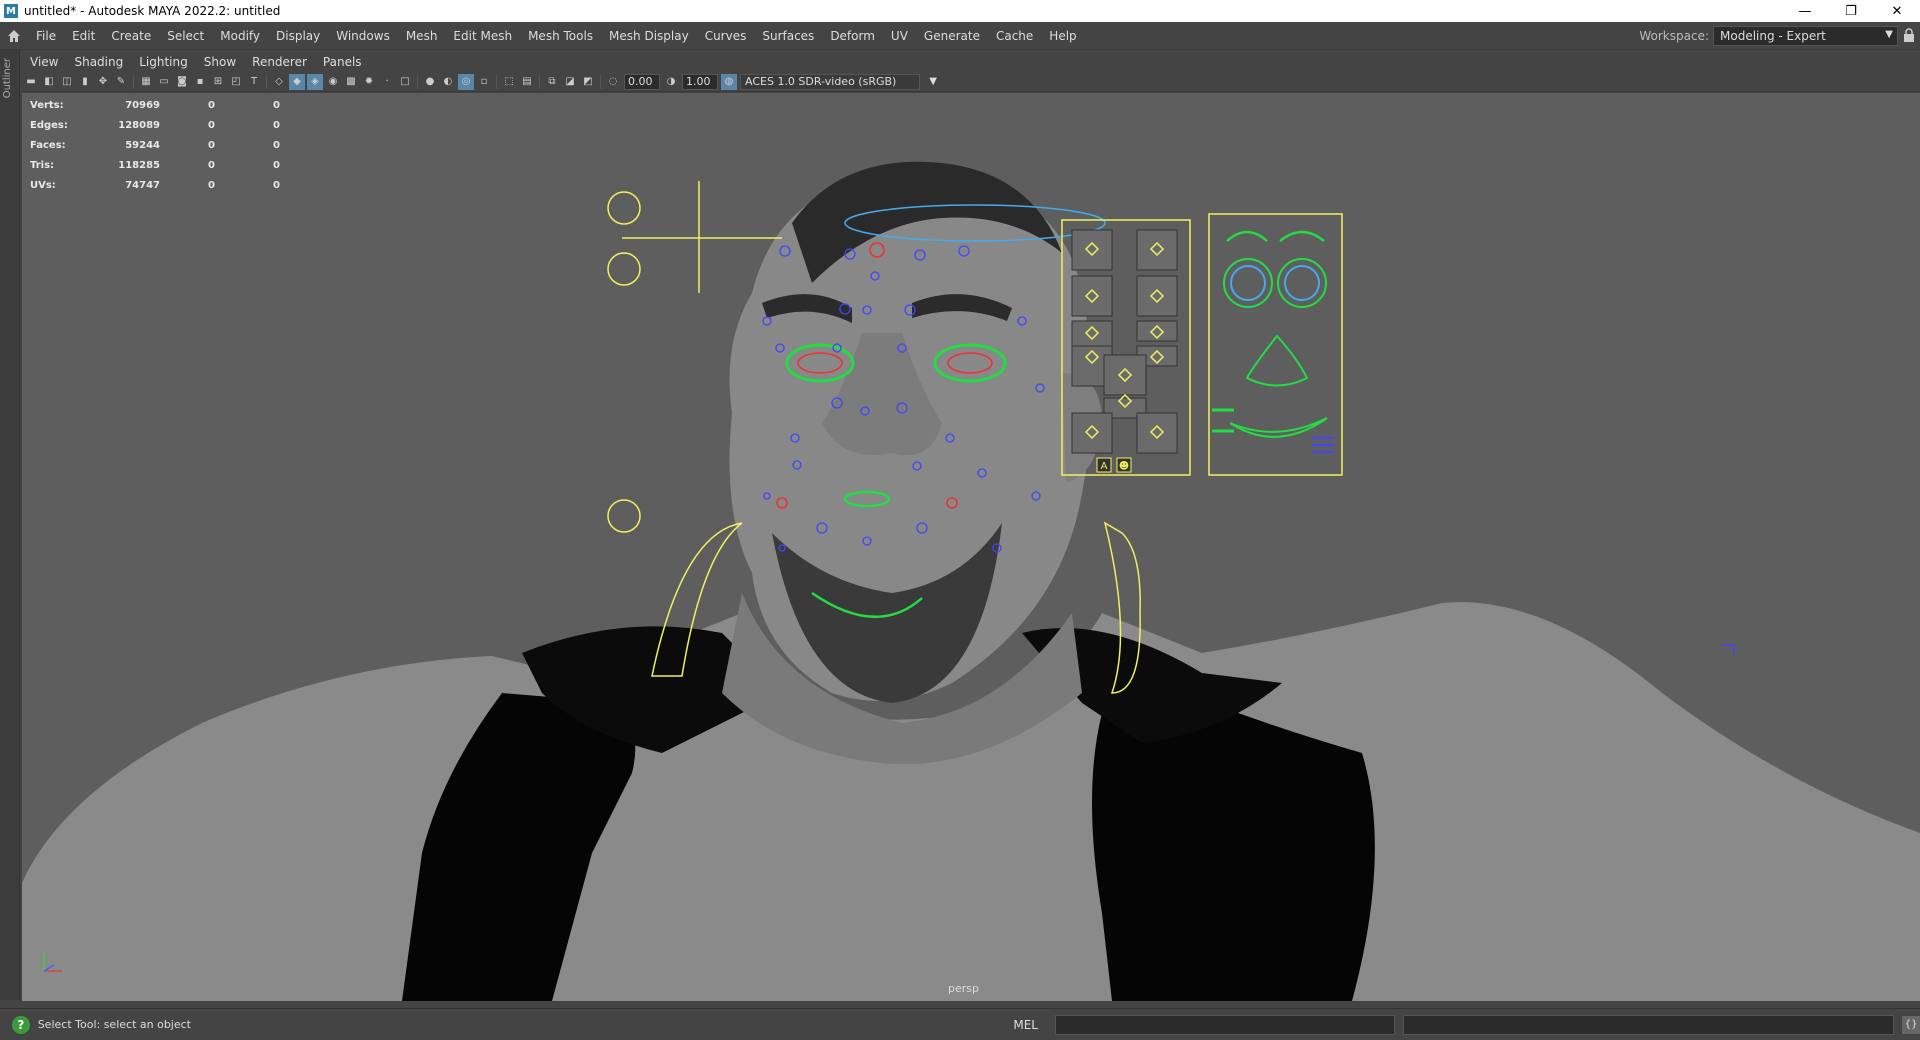 The height and width of the screenshot is (1040, 1920). Describe the element at coordinates (185, 36) in the screenshot. I see `menu-select: Select` at that location.